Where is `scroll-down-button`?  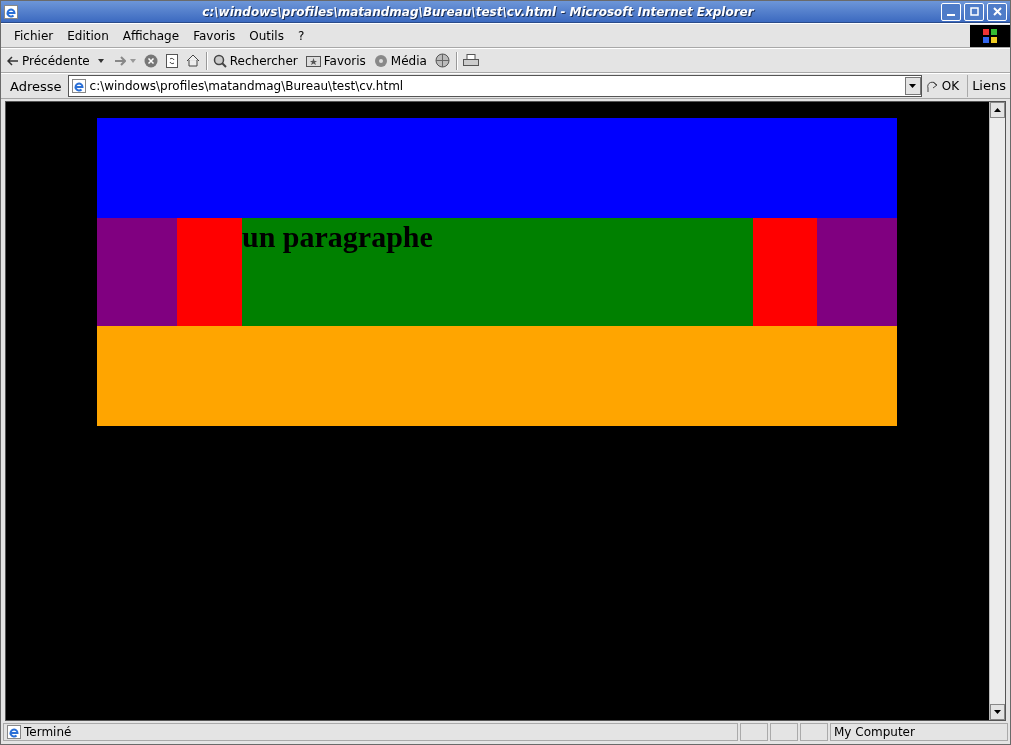 scroll-down-button is located at coordinates (997, 712).